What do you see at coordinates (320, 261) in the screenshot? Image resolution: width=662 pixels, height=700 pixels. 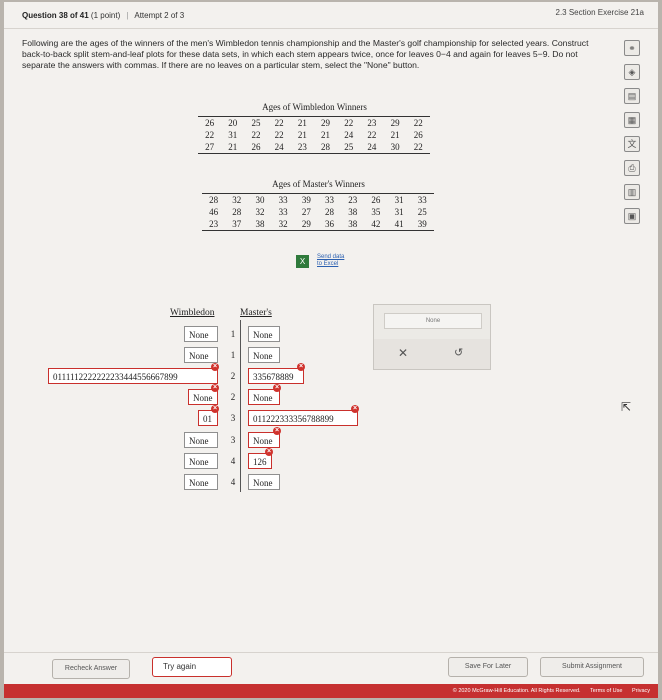 I see `send-to-excel-link: X Send data to Excel` at bounding box center [320, 261].